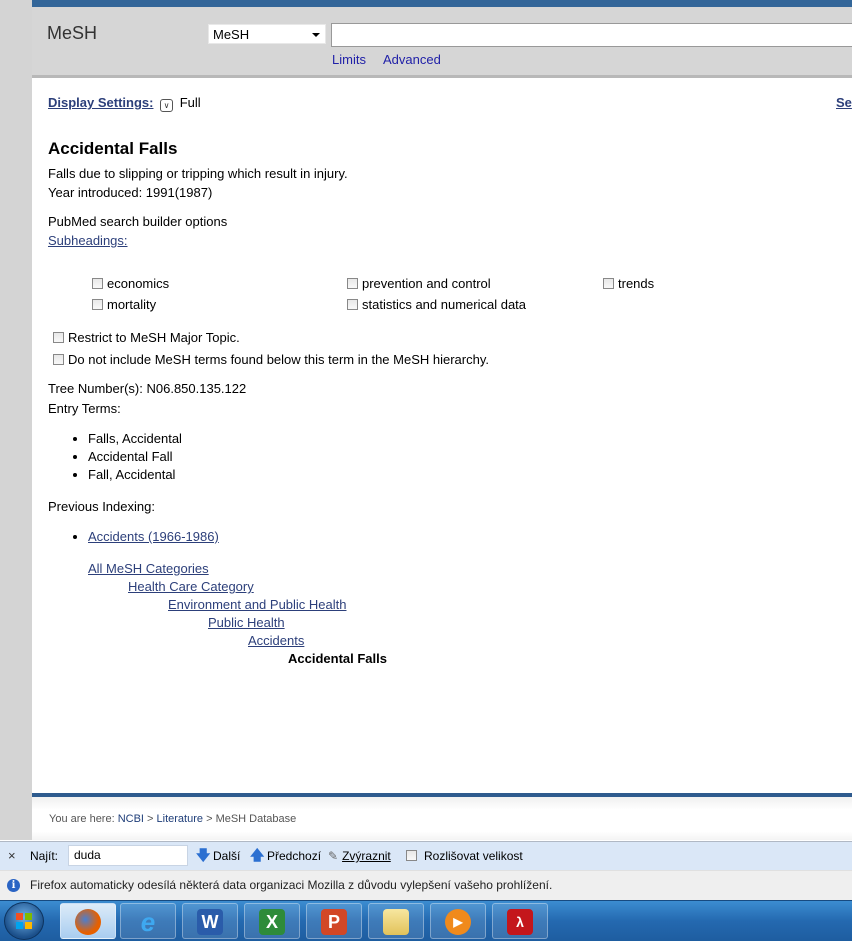  I want to click on folder-icon, so click(396, 922).